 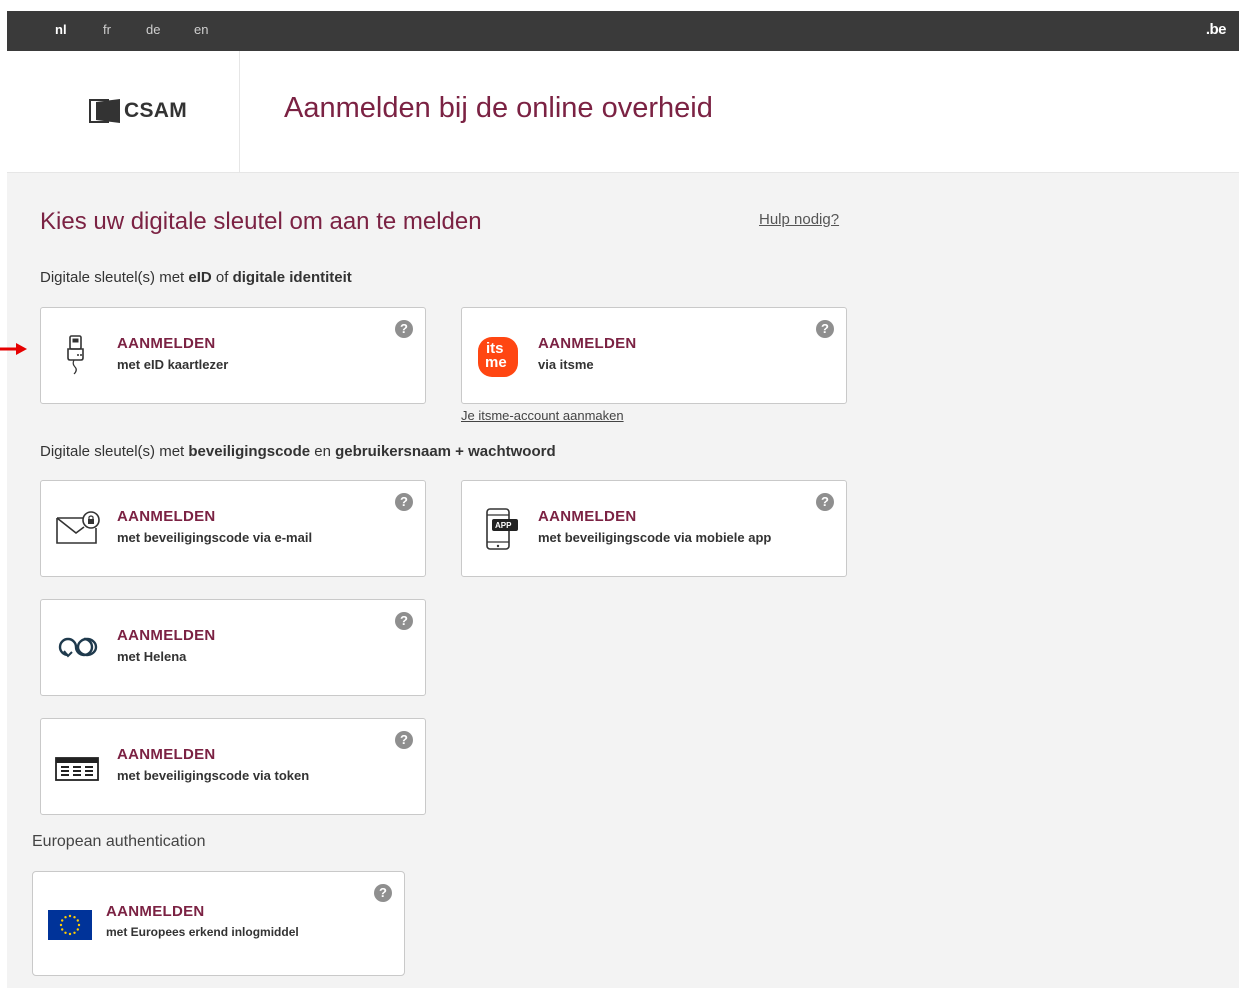 What do you see at coordinates (201, 29) in the screenshot?
I see `lang-en: en` at bounding box center [201, 29].